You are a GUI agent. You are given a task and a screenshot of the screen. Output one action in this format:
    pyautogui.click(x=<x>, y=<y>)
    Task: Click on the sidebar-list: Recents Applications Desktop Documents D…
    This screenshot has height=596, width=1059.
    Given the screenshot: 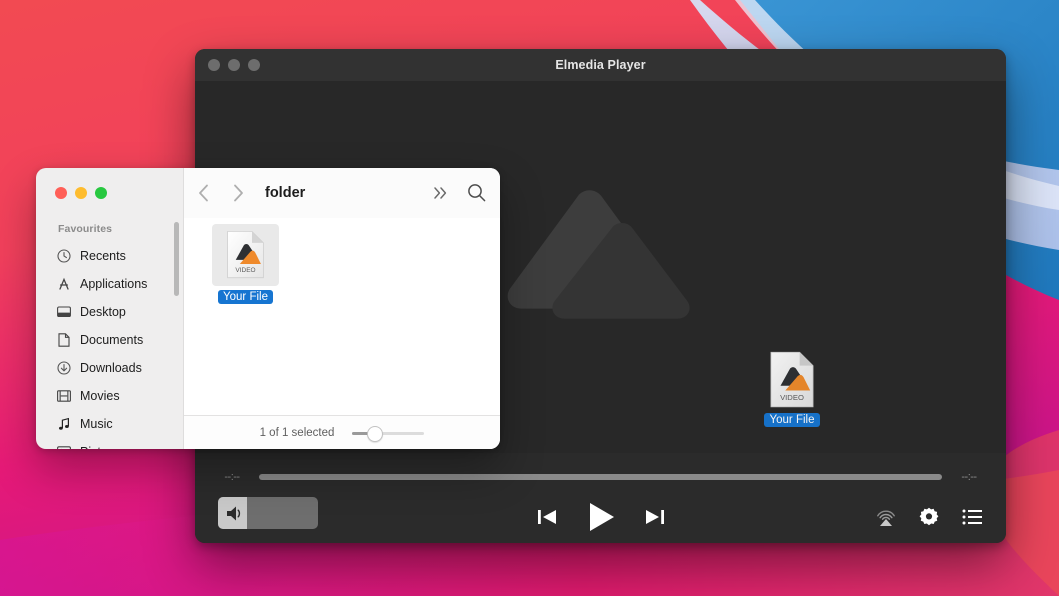 What is the action you would take?
    pyautogui.click(x=109, y=345)
    